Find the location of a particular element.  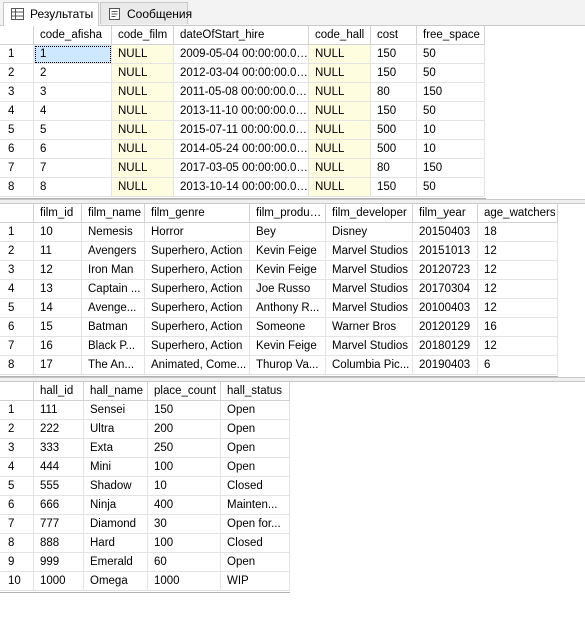

table-cell: Batman is located at coordinates (113, 327).